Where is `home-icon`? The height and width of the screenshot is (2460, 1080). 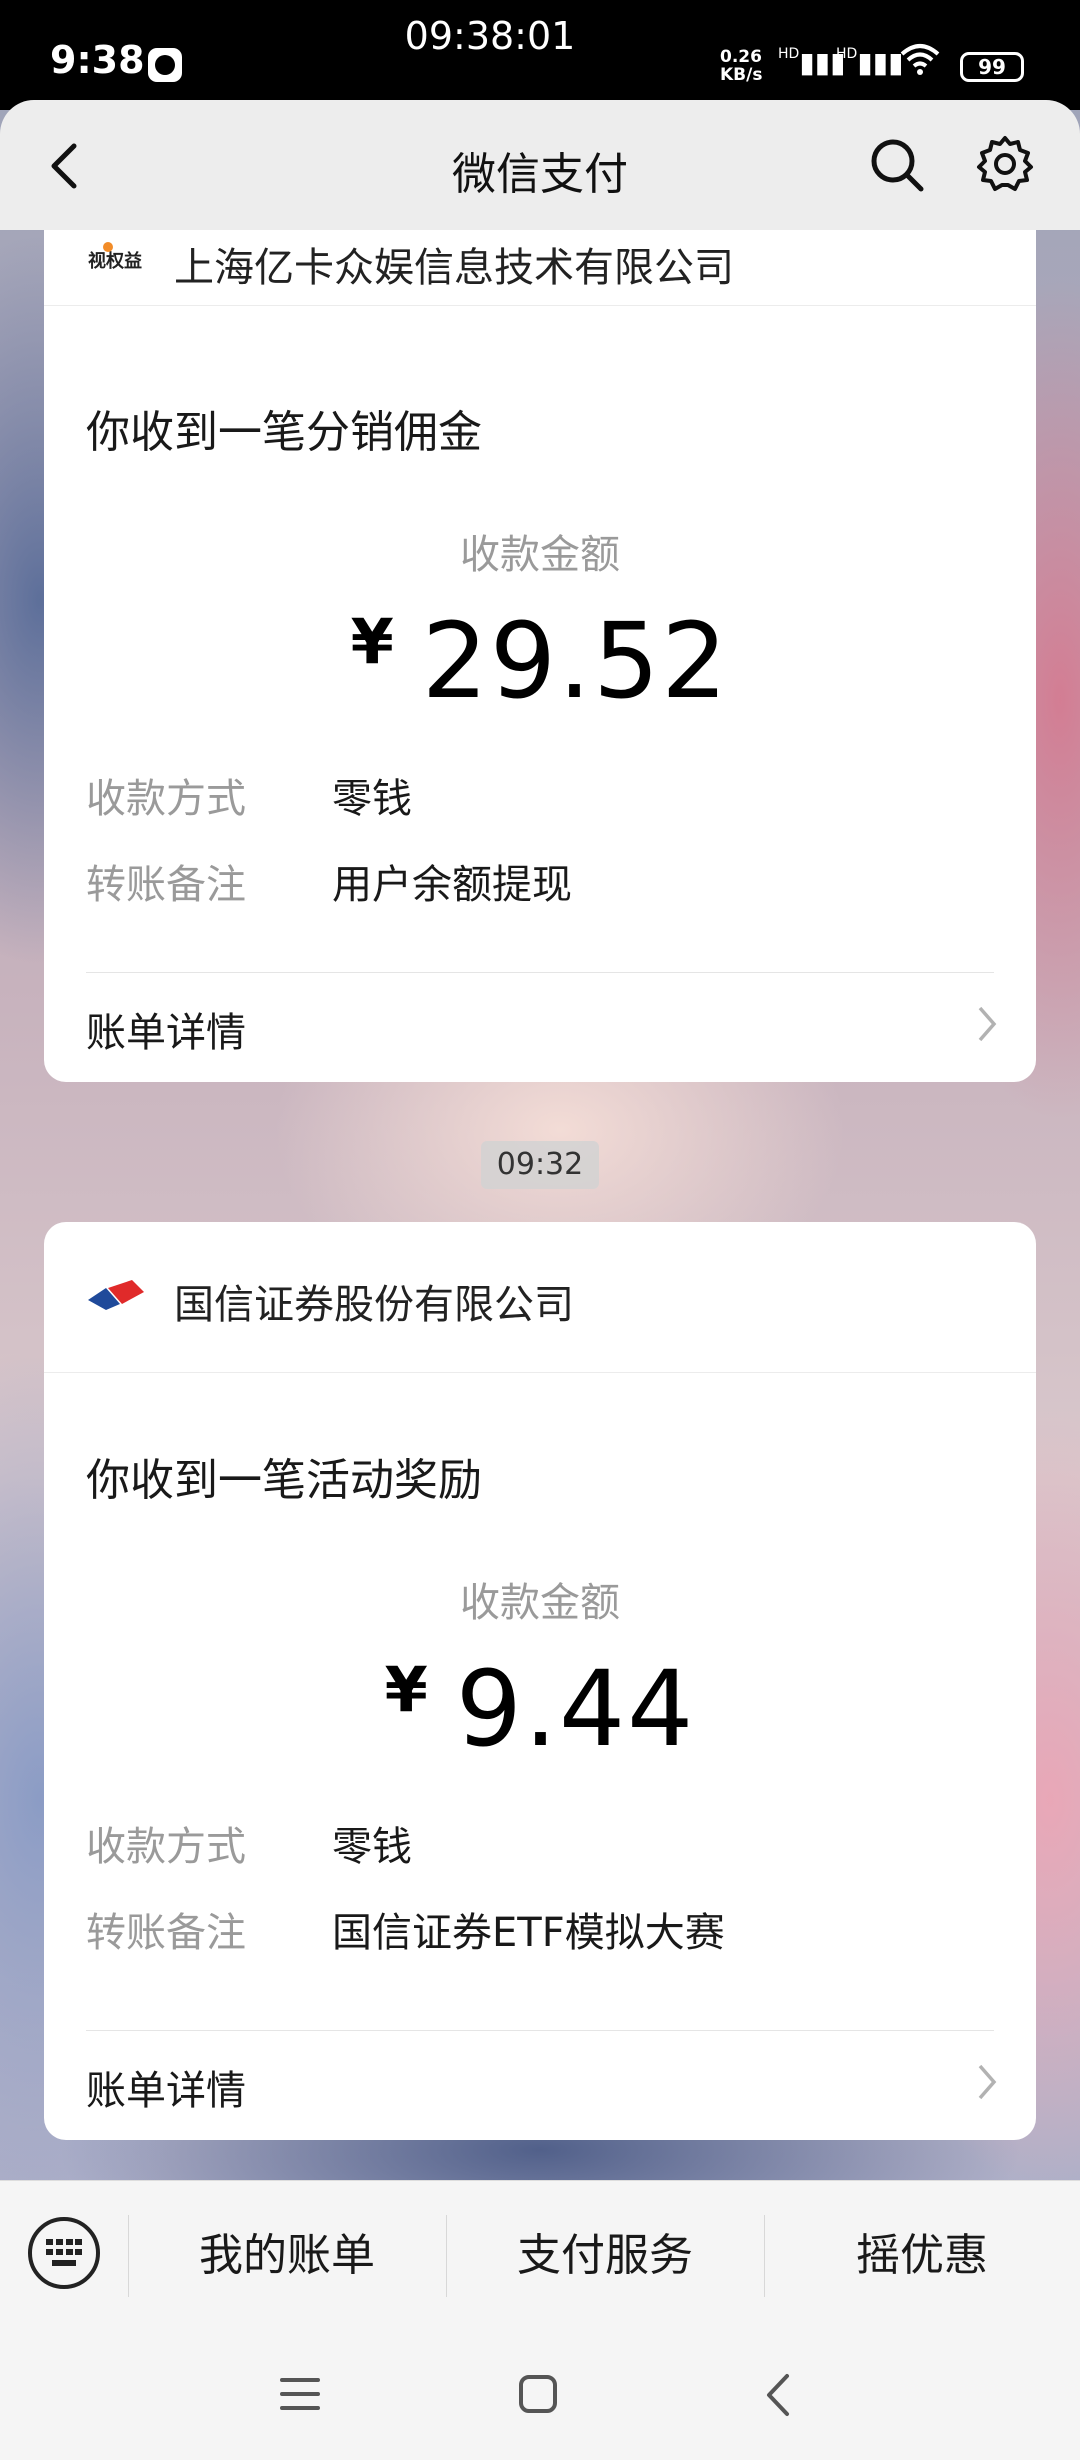
home-icon is located at coordinates (538, 2394).